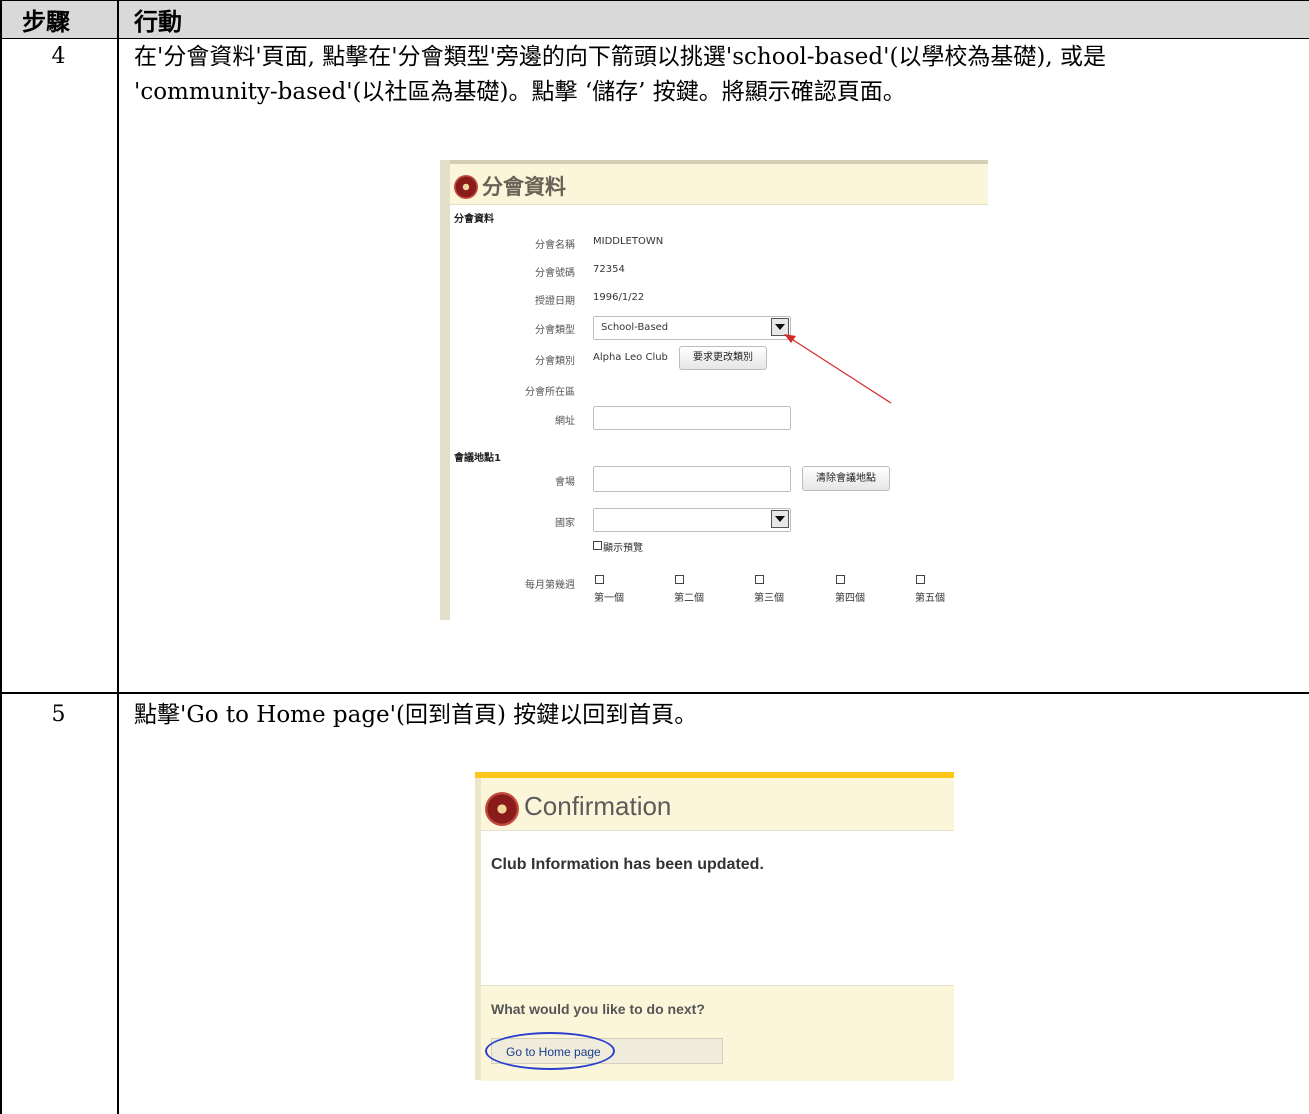 This screenshot has width=1309, height=1114. What do you see at coordinates (158, 22) in the screenshot?
I see `header-action: 行動` at bounding box center [158, 22].